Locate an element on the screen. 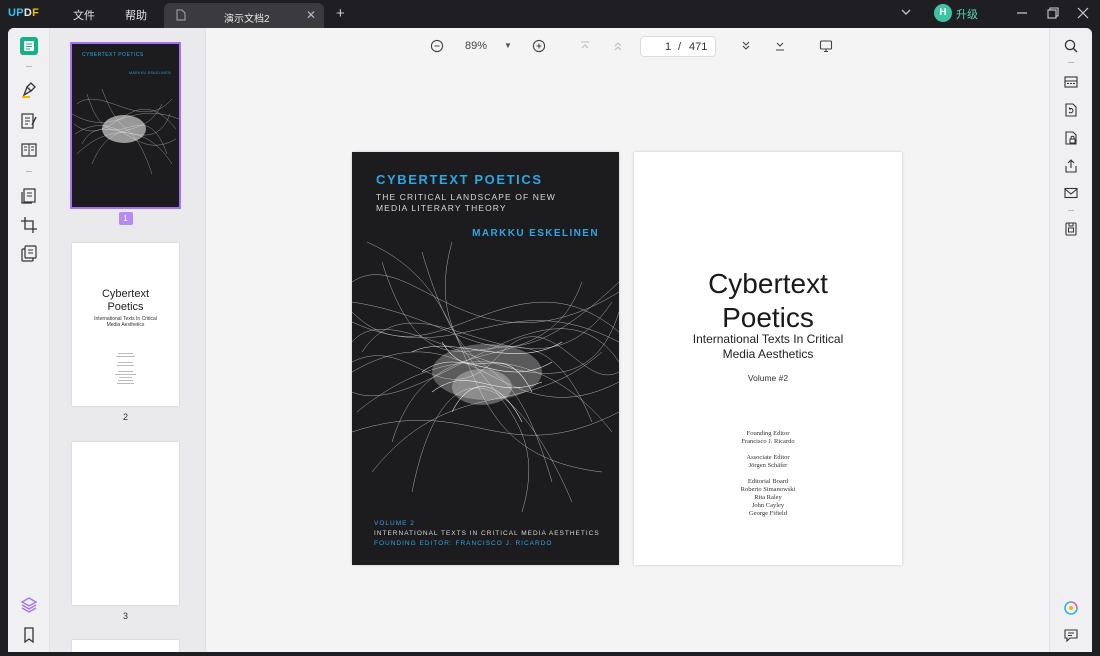 This screenshot has height=656, width=1100. page-number-input: 1 / 471 is located at coordinates (678, 46).